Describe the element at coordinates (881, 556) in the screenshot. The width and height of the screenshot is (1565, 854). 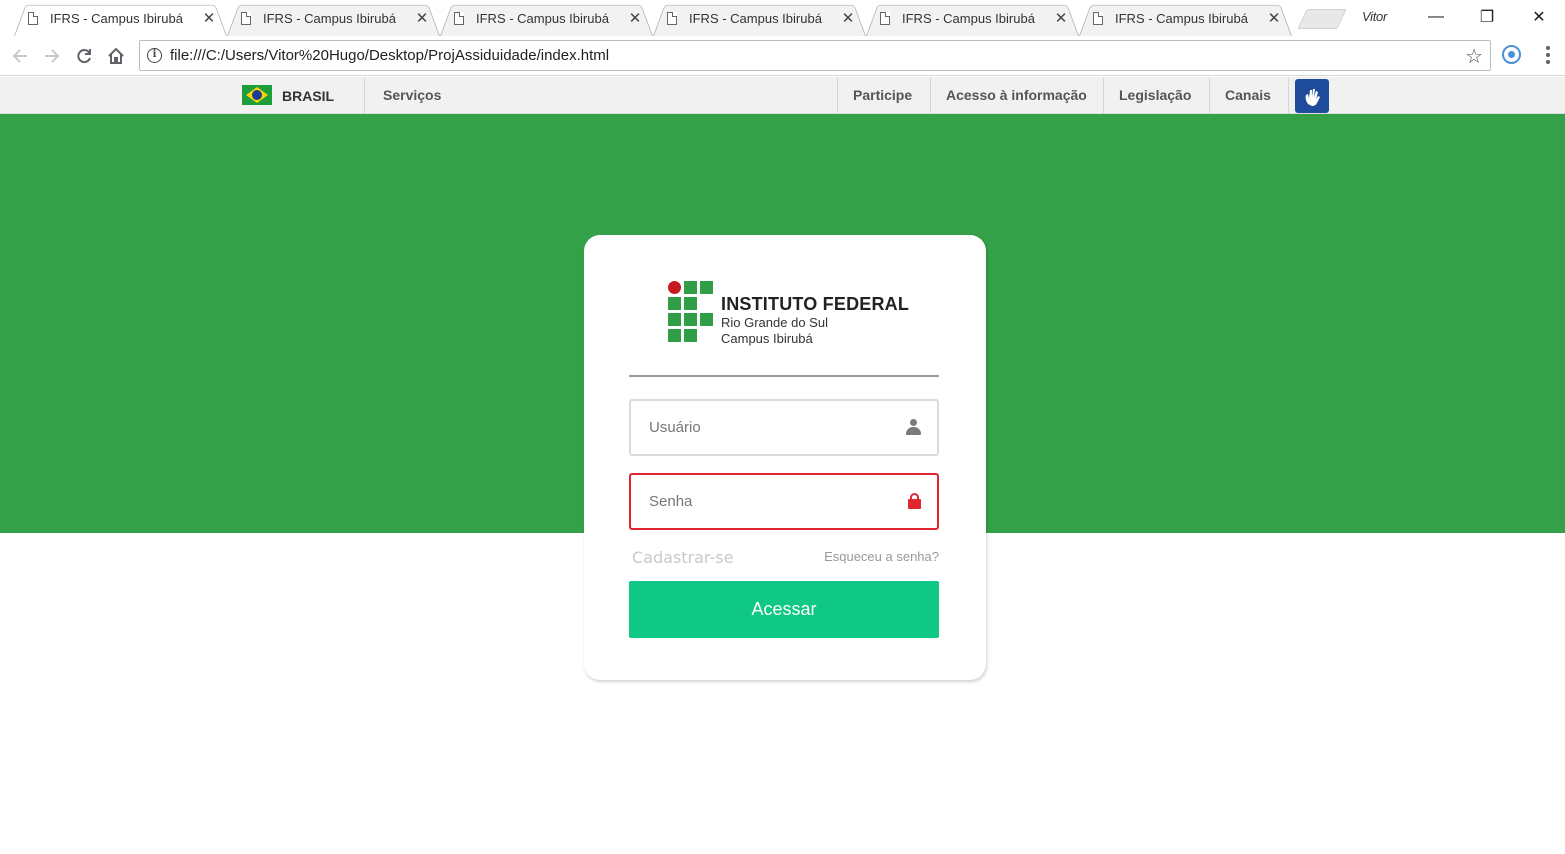
I see `forgot-password-link: Esqueceu a senha?` at that location.